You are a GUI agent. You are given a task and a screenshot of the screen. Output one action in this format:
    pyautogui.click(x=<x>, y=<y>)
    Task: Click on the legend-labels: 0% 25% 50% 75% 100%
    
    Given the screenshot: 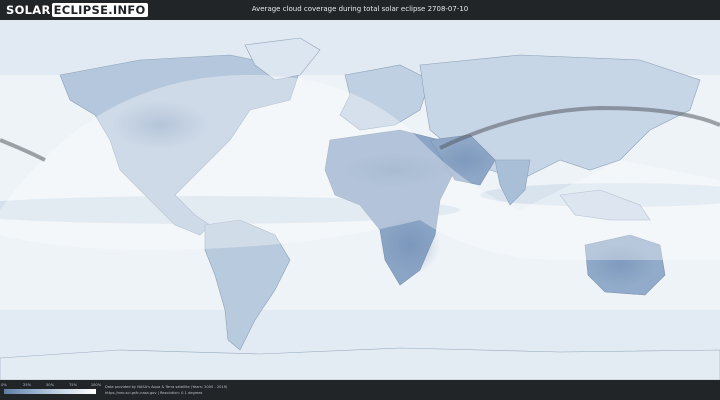 What is the action you would take?
    pyautogui.click(x=51, y=385)
    